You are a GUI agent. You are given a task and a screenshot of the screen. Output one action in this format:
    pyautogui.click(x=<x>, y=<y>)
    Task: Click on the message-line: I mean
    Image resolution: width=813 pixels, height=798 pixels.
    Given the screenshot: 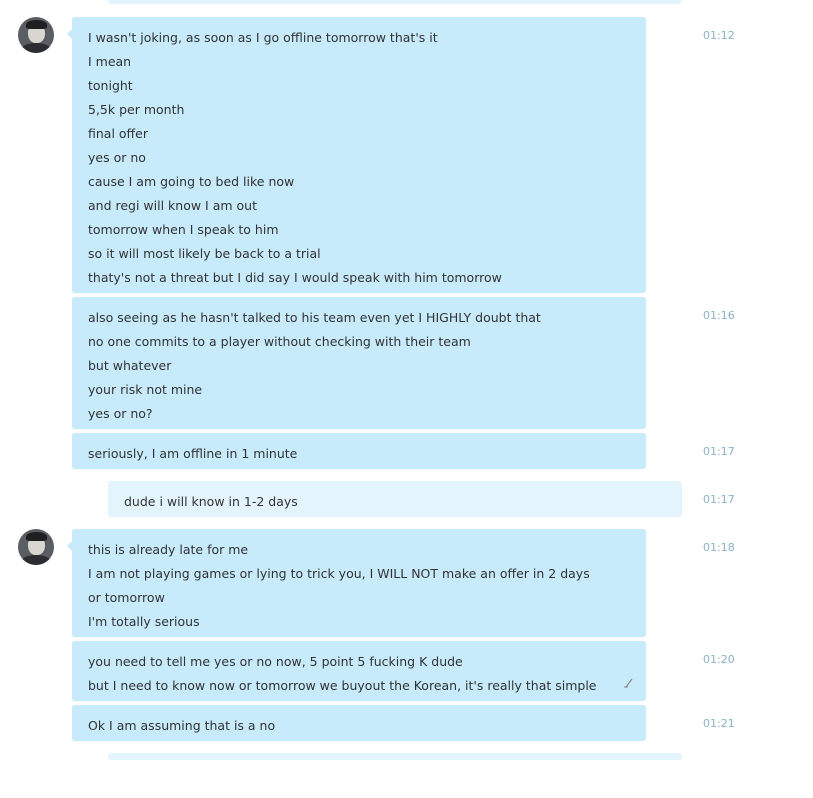 What is the action you would take?
    pyautogui.click(x=110, y=61)
    